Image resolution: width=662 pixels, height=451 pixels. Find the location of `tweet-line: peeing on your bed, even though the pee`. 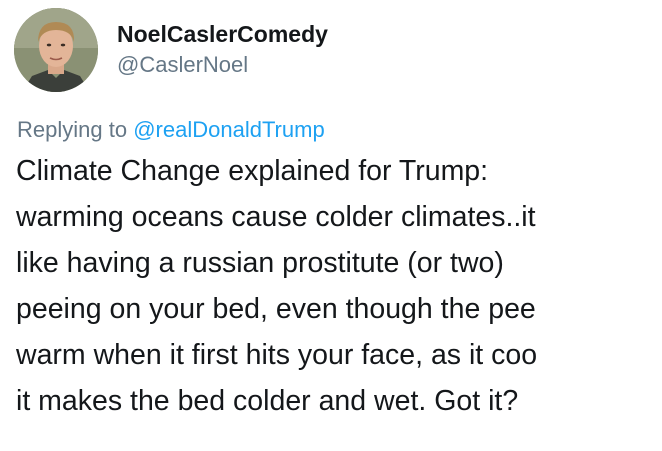

tweet-line: peeing on your bed, even though the pee is located at coordinates (276, 309).